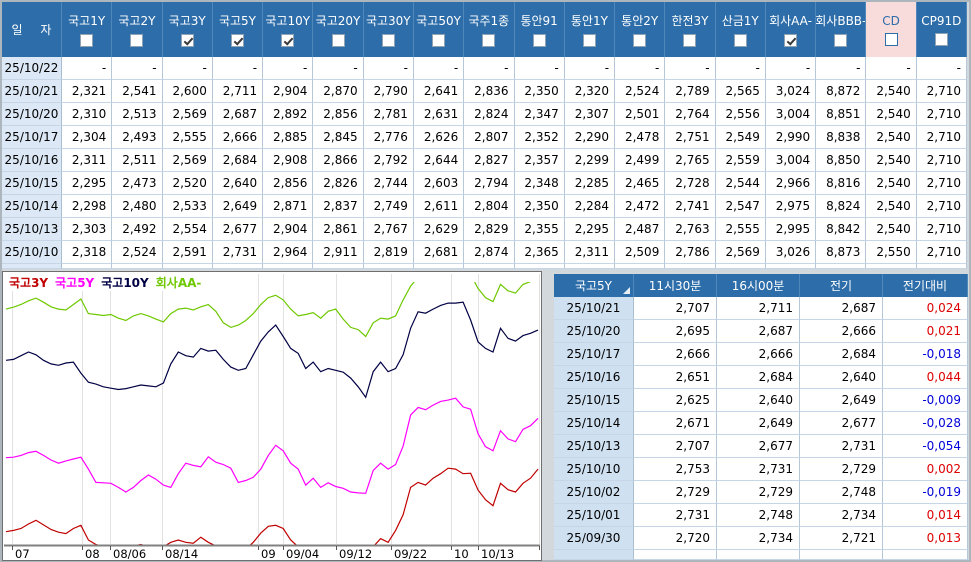 The height and width of the screenshot is (562, 971). I want to click on quote-row: 25/10/01 2,731 2,748 2,734 0,014, so click(761, 515).